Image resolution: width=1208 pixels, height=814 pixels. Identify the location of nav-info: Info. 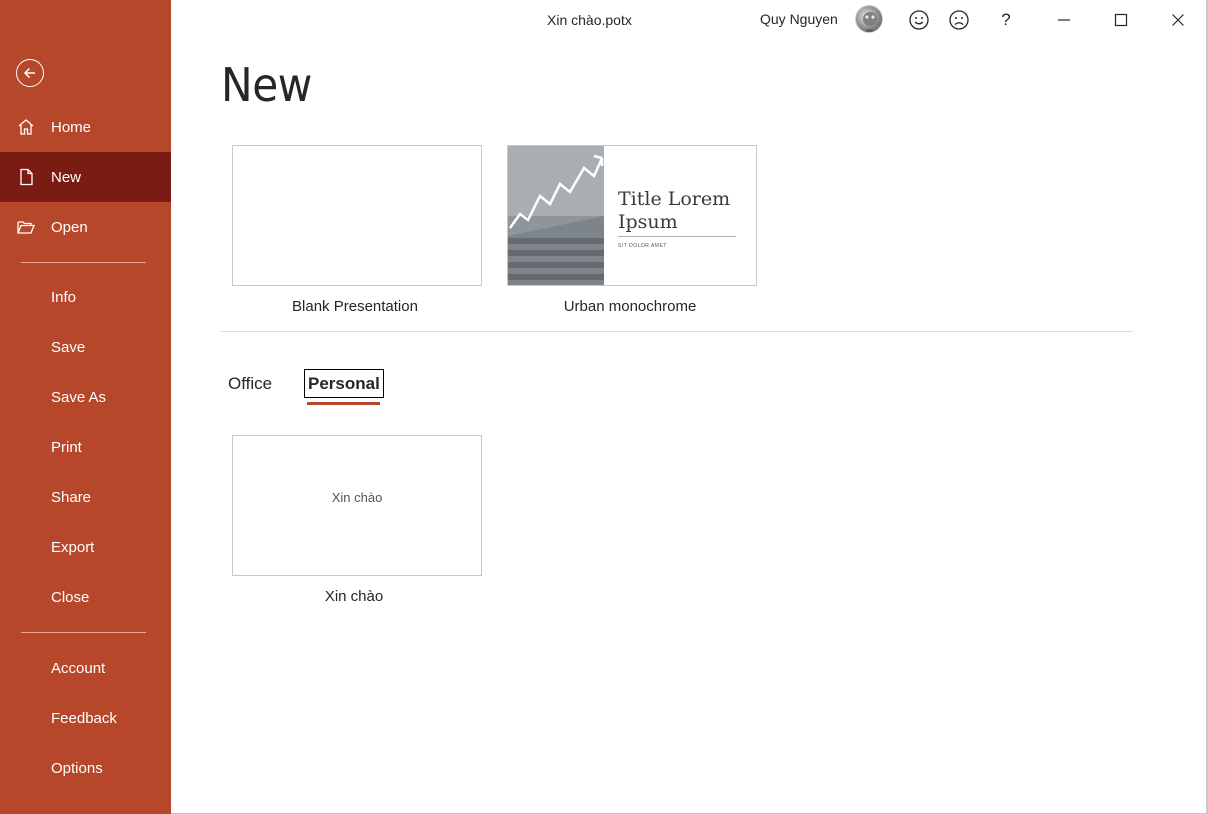
(85, 297).